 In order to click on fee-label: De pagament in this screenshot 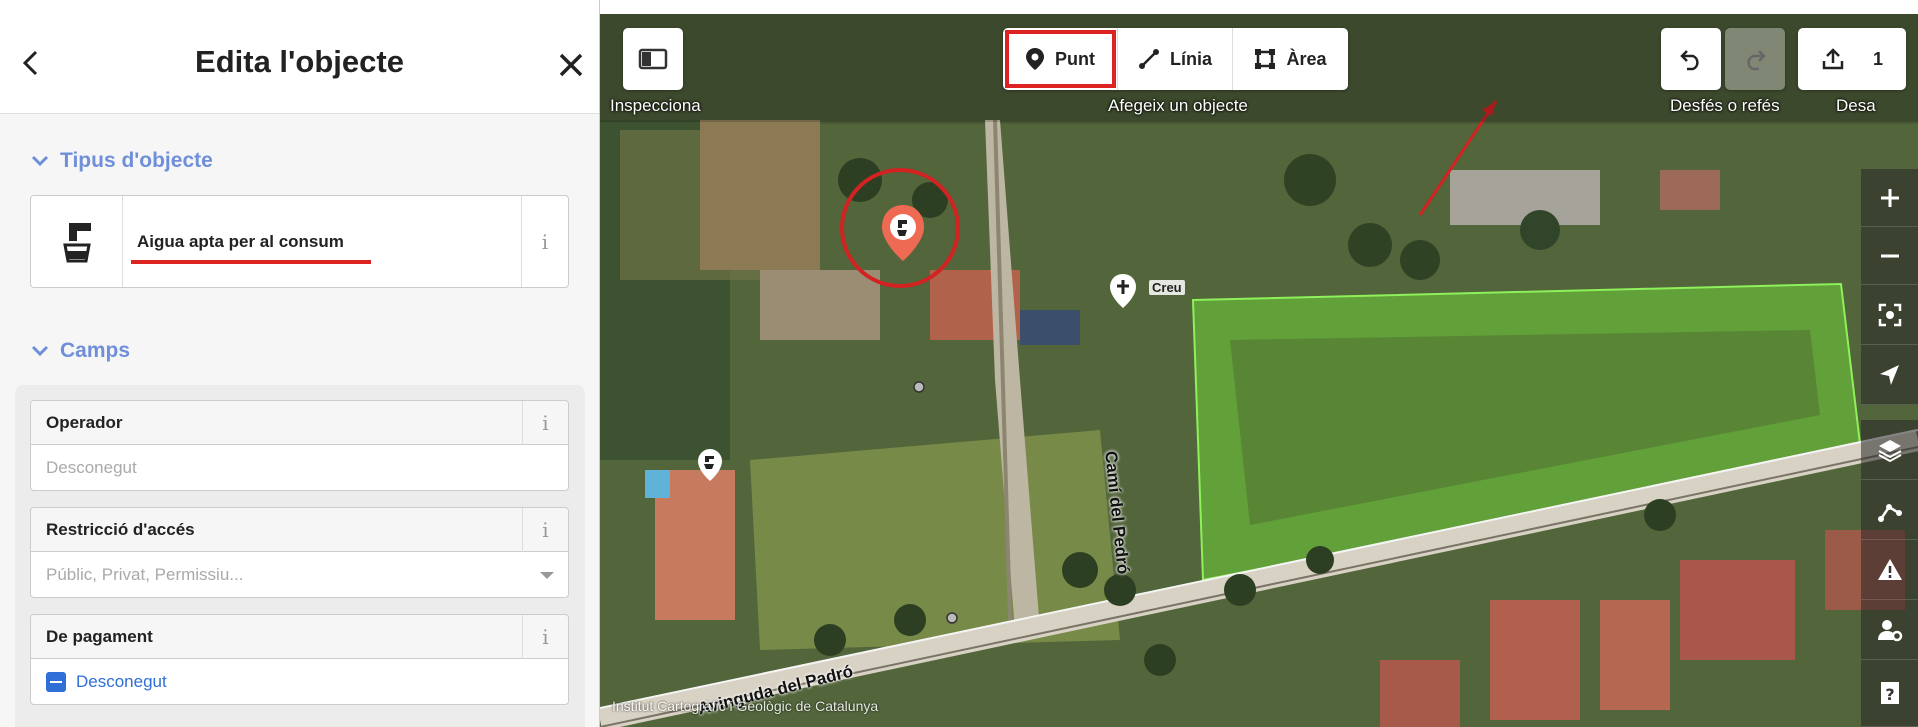, I will do `click(99, 636)`.